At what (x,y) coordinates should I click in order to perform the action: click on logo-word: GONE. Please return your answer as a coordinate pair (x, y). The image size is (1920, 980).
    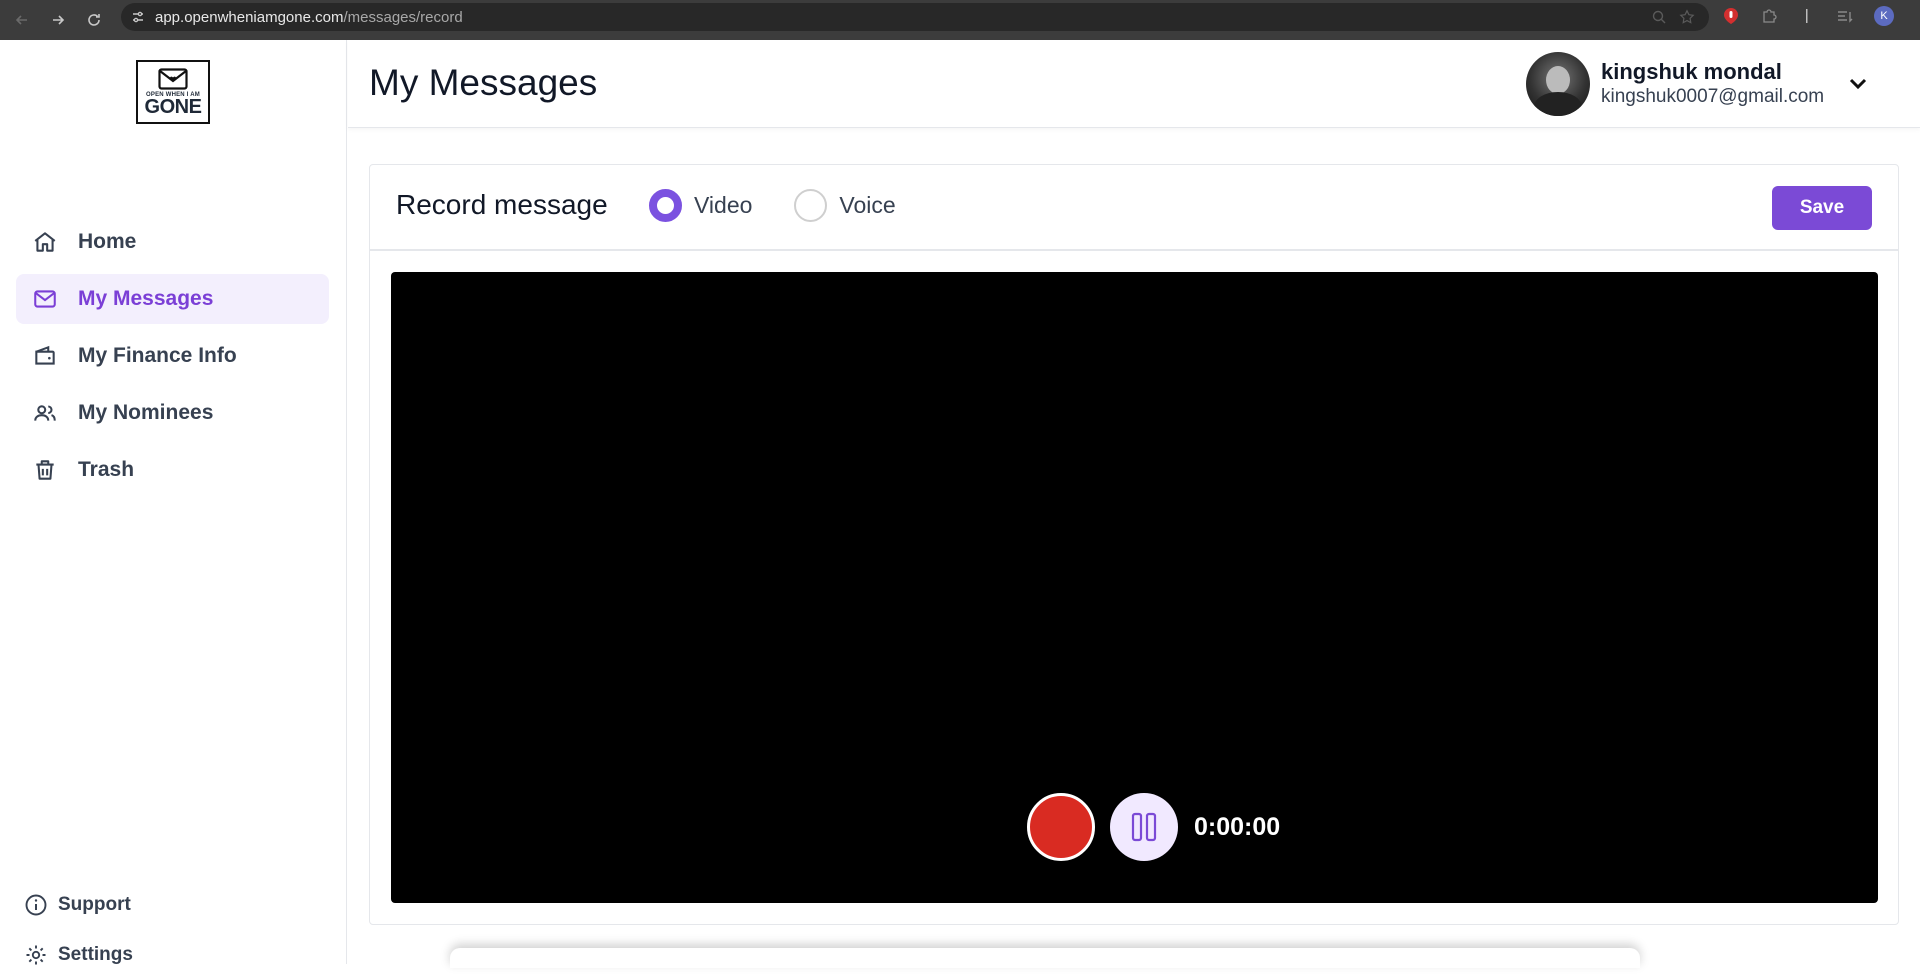
    Looking at the image, I should click on (173, 107).